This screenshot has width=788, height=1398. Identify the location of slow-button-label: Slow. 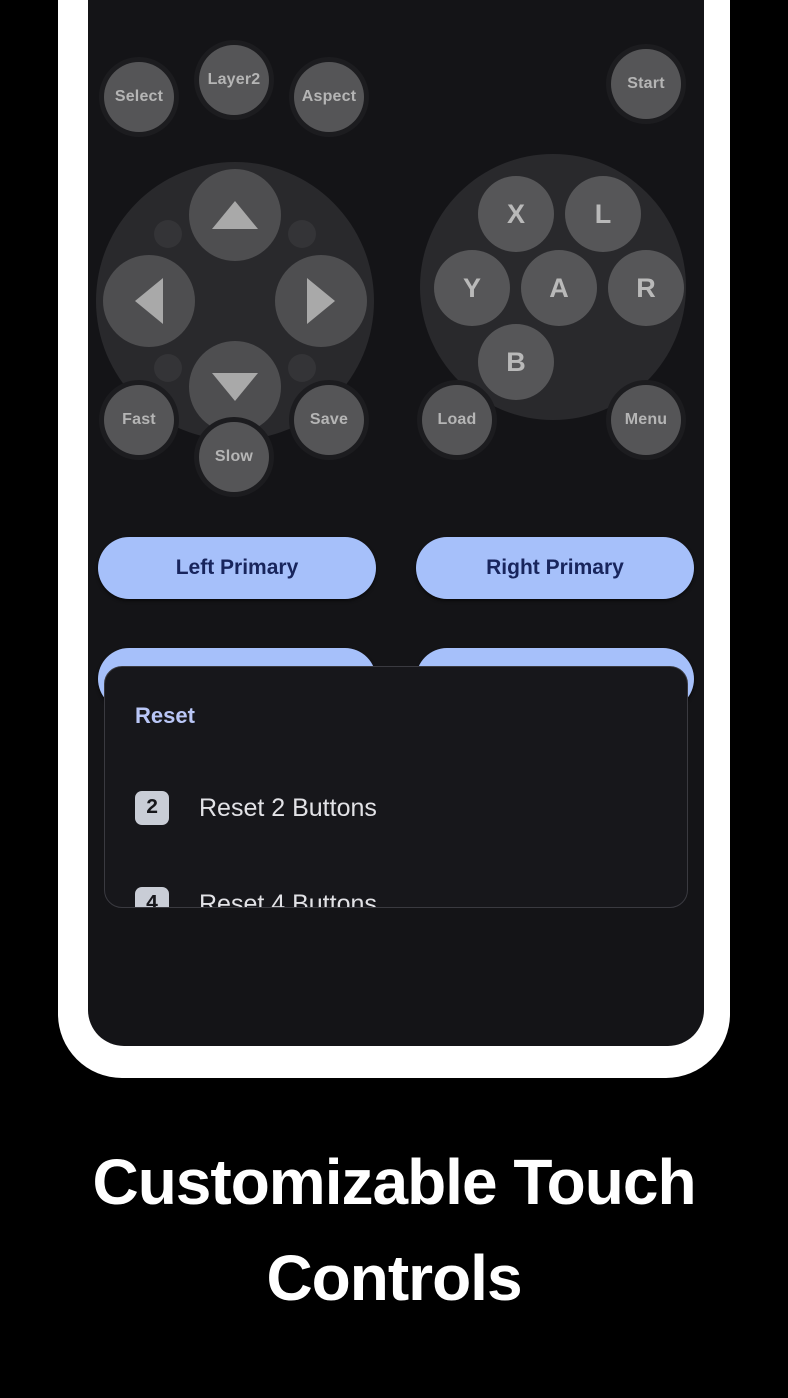
(234, 456).